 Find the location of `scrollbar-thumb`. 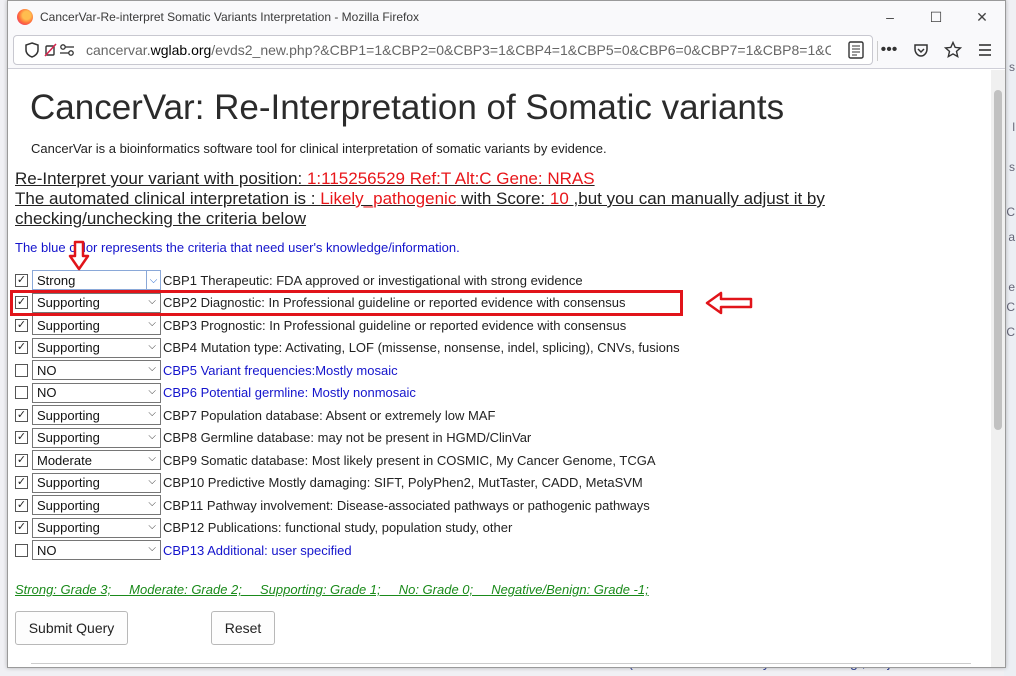

scrollbar-thumb is located at coordinates (998, 260).